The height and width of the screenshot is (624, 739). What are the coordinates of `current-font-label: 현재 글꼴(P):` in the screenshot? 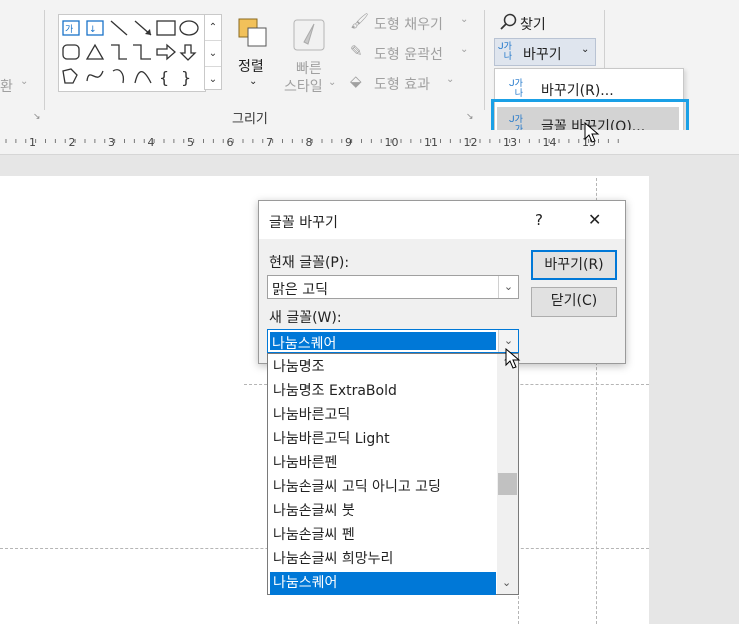 It's located at (309, 263).